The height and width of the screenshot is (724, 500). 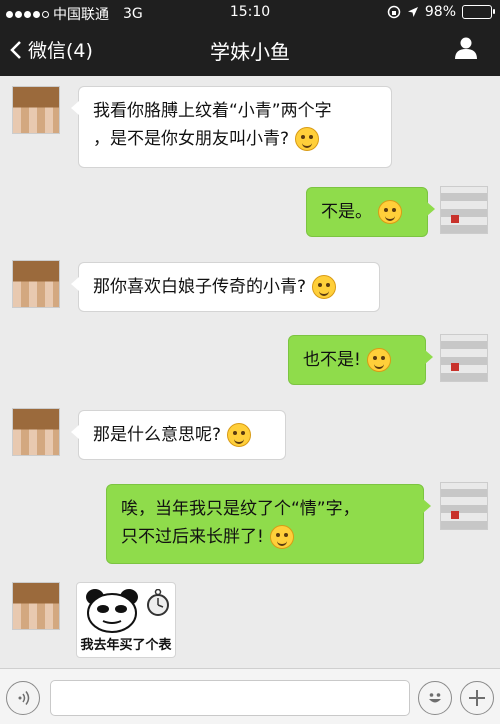 I want to click on message-text: 不是。, so click(x=346, y=212).